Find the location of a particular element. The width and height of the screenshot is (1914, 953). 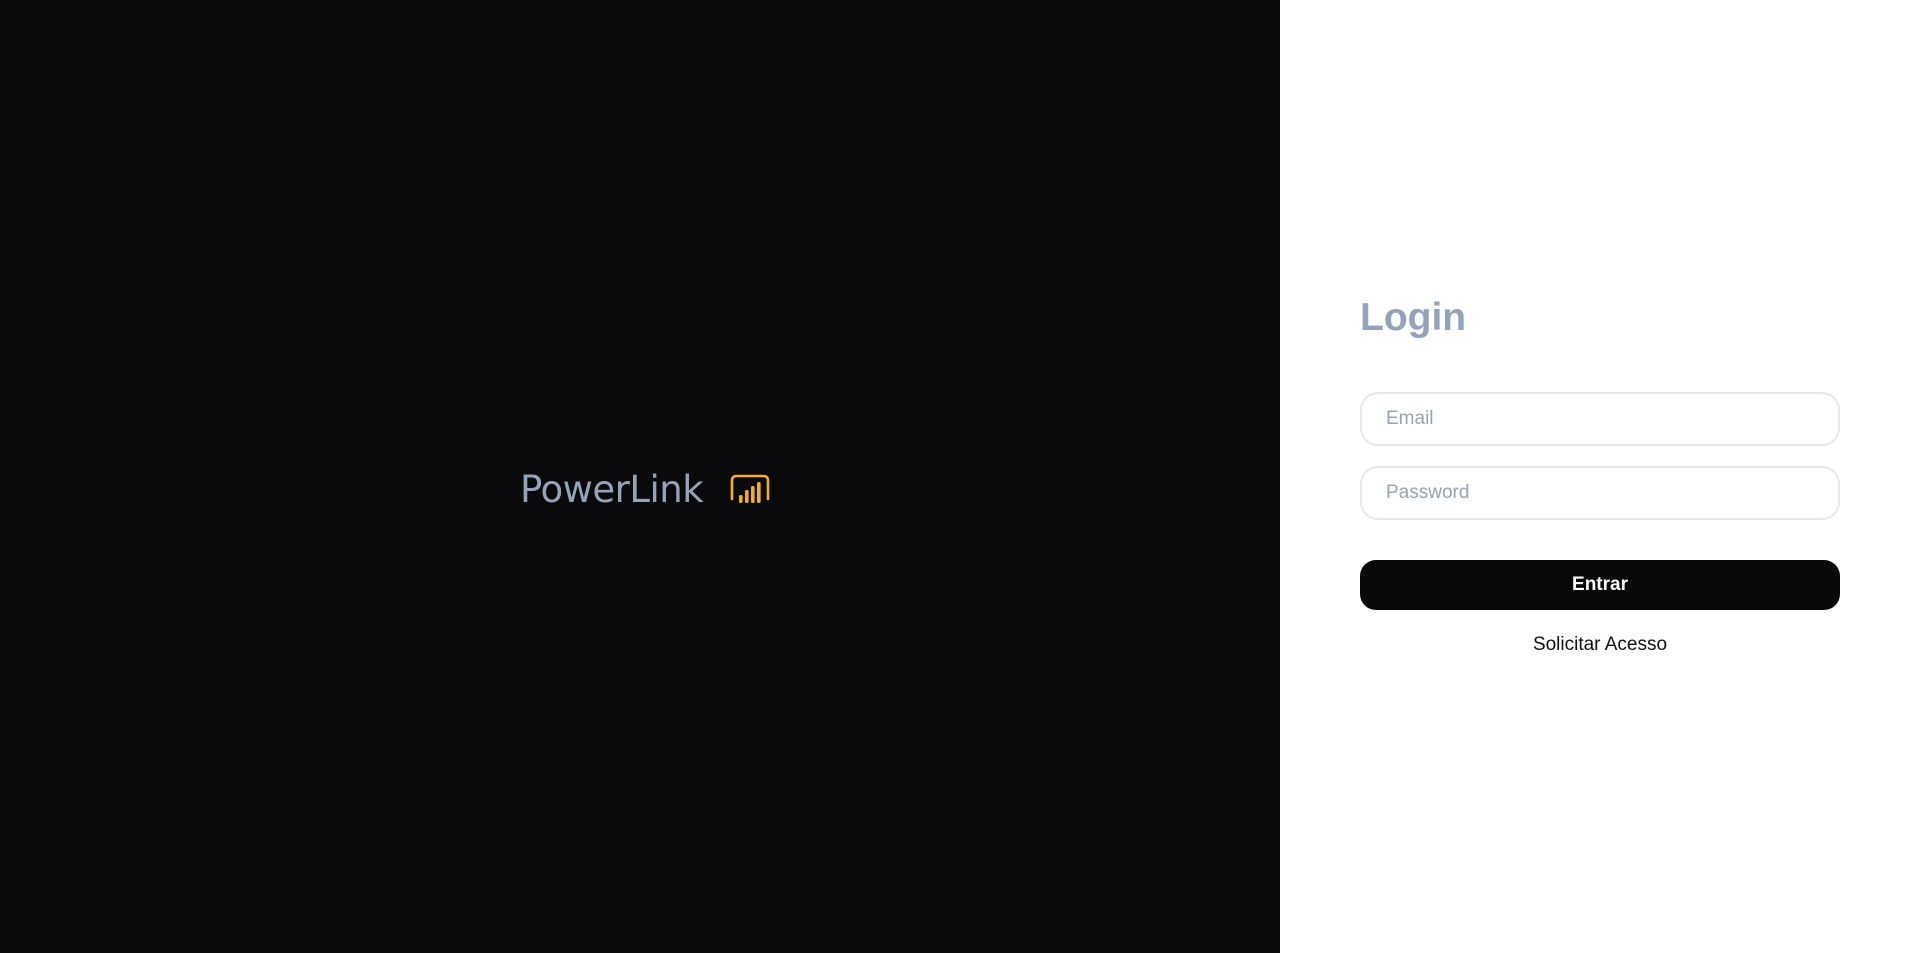

login-button: Entrar is located at coordinates (1600, 585).